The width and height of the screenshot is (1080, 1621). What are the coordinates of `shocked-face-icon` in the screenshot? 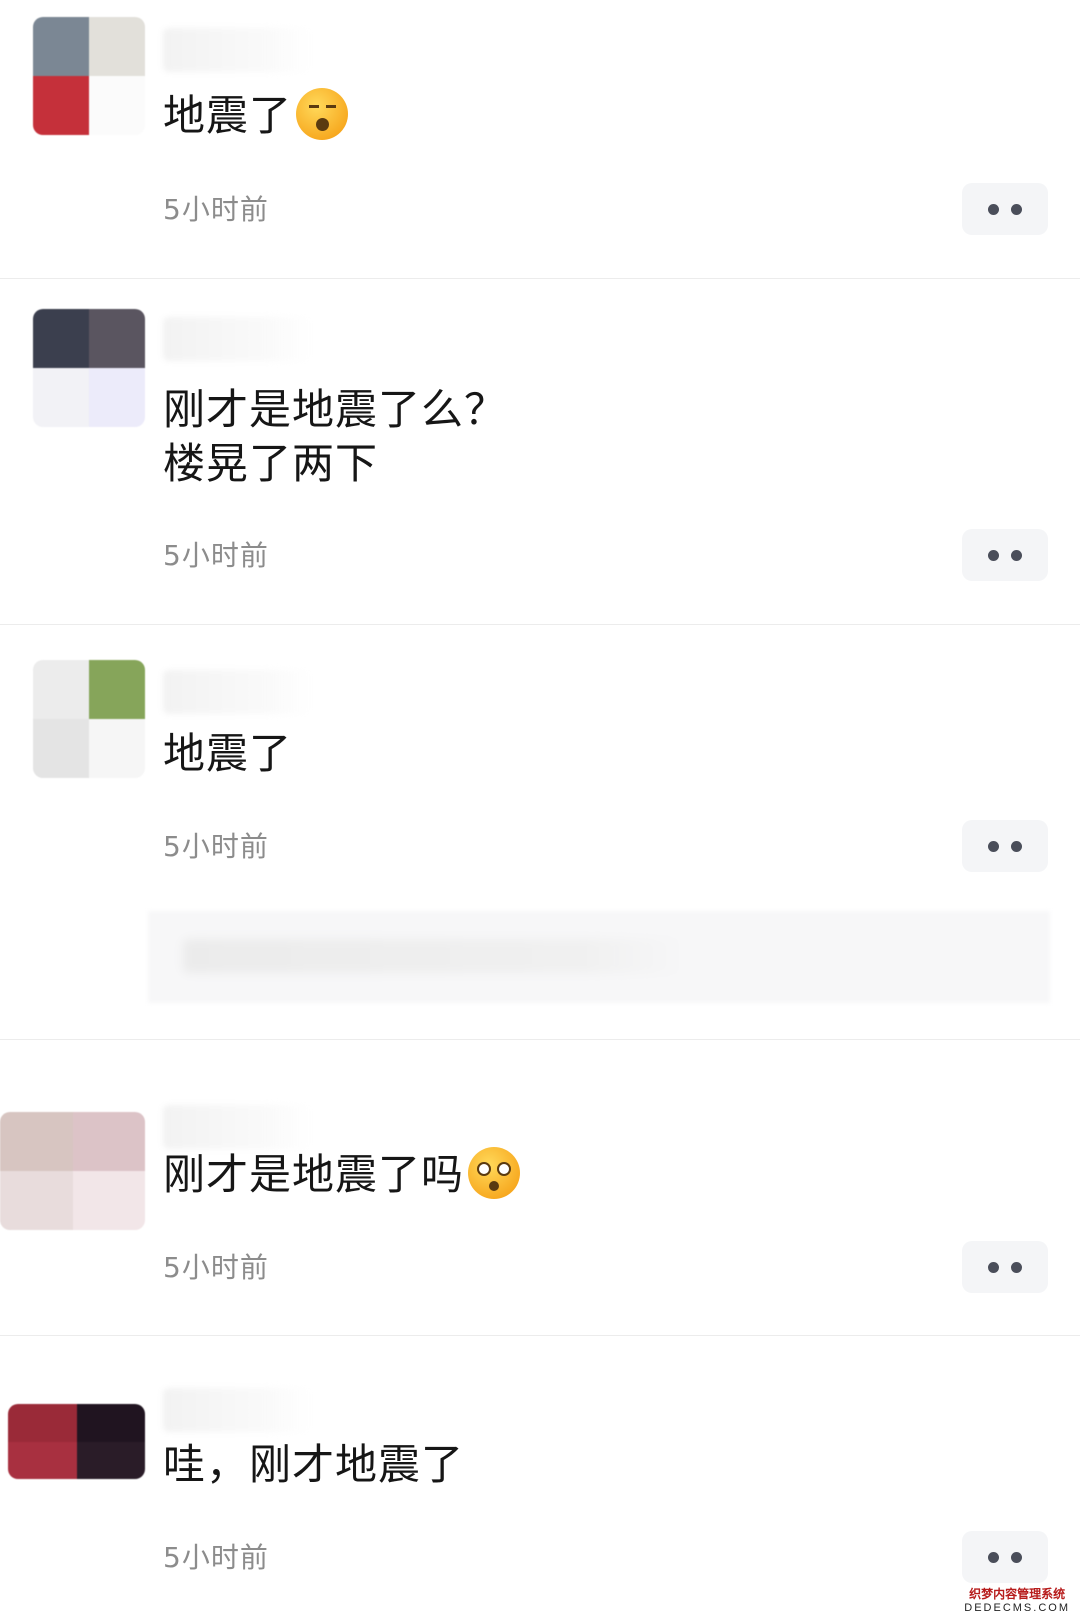 It's located at (494, 1173).